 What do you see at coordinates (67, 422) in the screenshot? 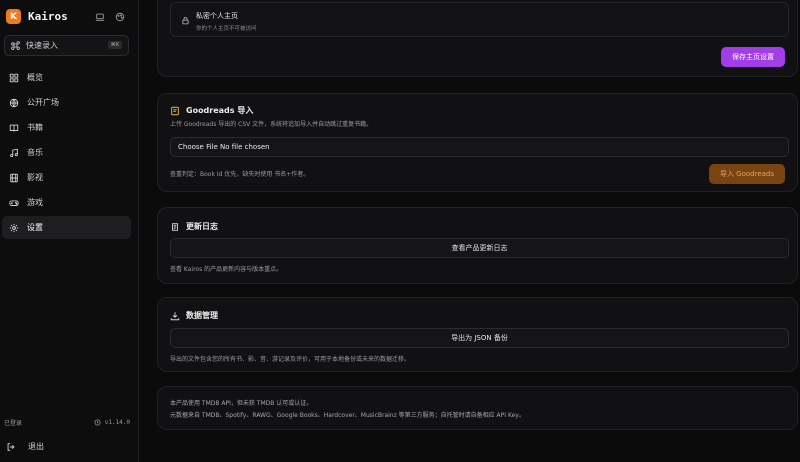
I see `status-row: 已登录 v1.14.0` at bounding box center [67, 422].